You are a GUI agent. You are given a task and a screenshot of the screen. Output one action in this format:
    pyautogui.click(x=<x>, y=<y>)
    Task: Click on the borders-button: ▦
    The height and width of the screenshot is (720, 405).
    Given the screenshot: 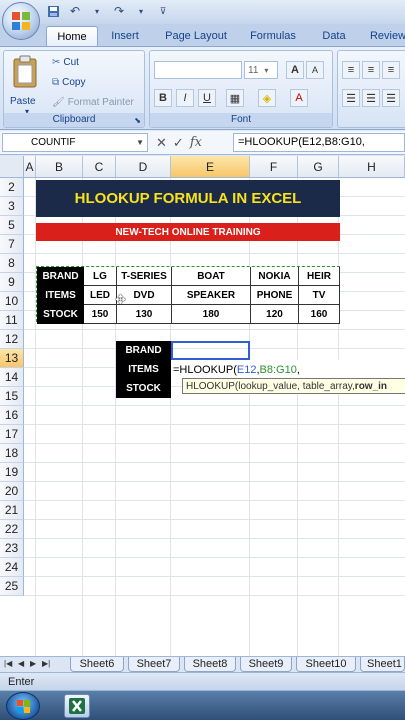 What is the action you would take?
    pyautogui.click(x=235, y=98)
    